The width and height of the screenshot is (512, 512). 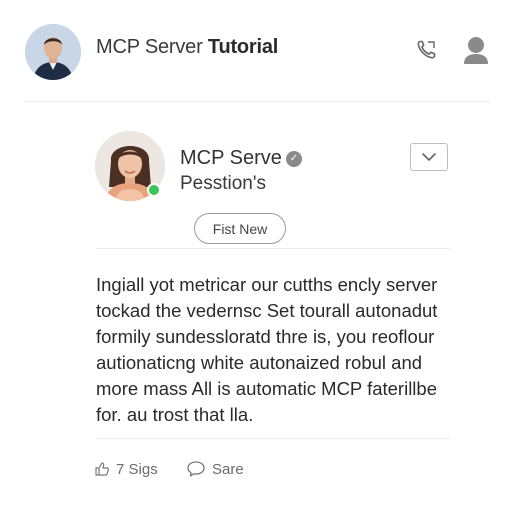 I want to click on chevron-down-icon, so click(x=429, y=157).